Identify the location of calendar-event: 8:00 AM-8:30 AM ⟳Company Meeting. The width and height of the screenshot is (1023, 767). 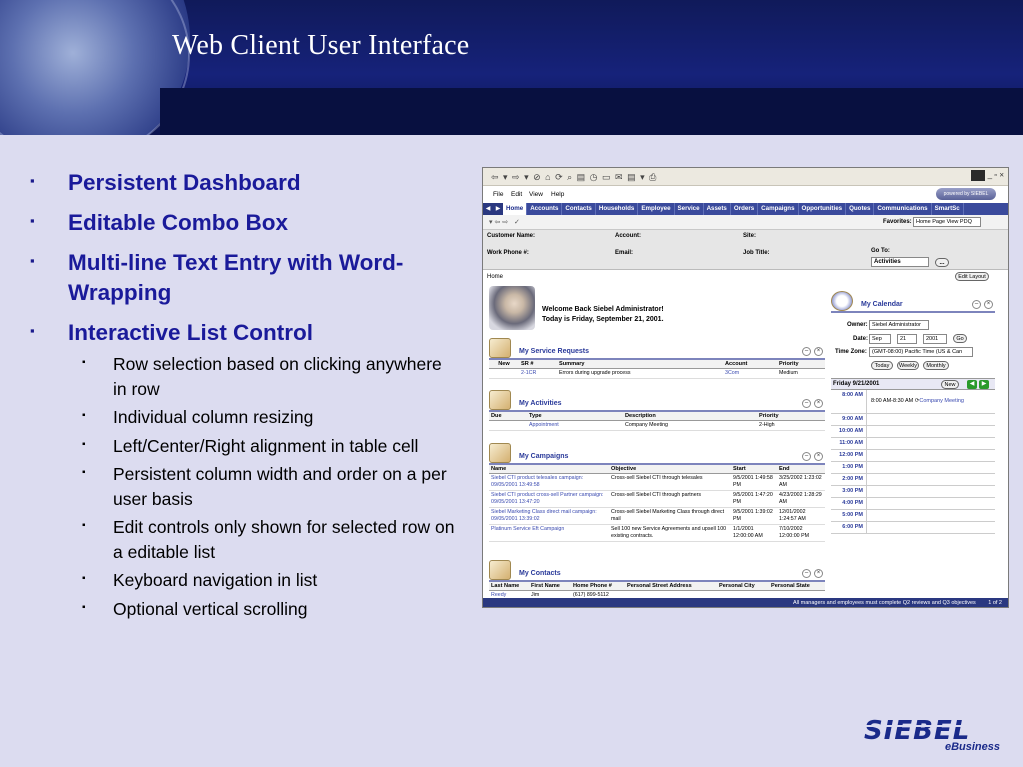
(915, 401).